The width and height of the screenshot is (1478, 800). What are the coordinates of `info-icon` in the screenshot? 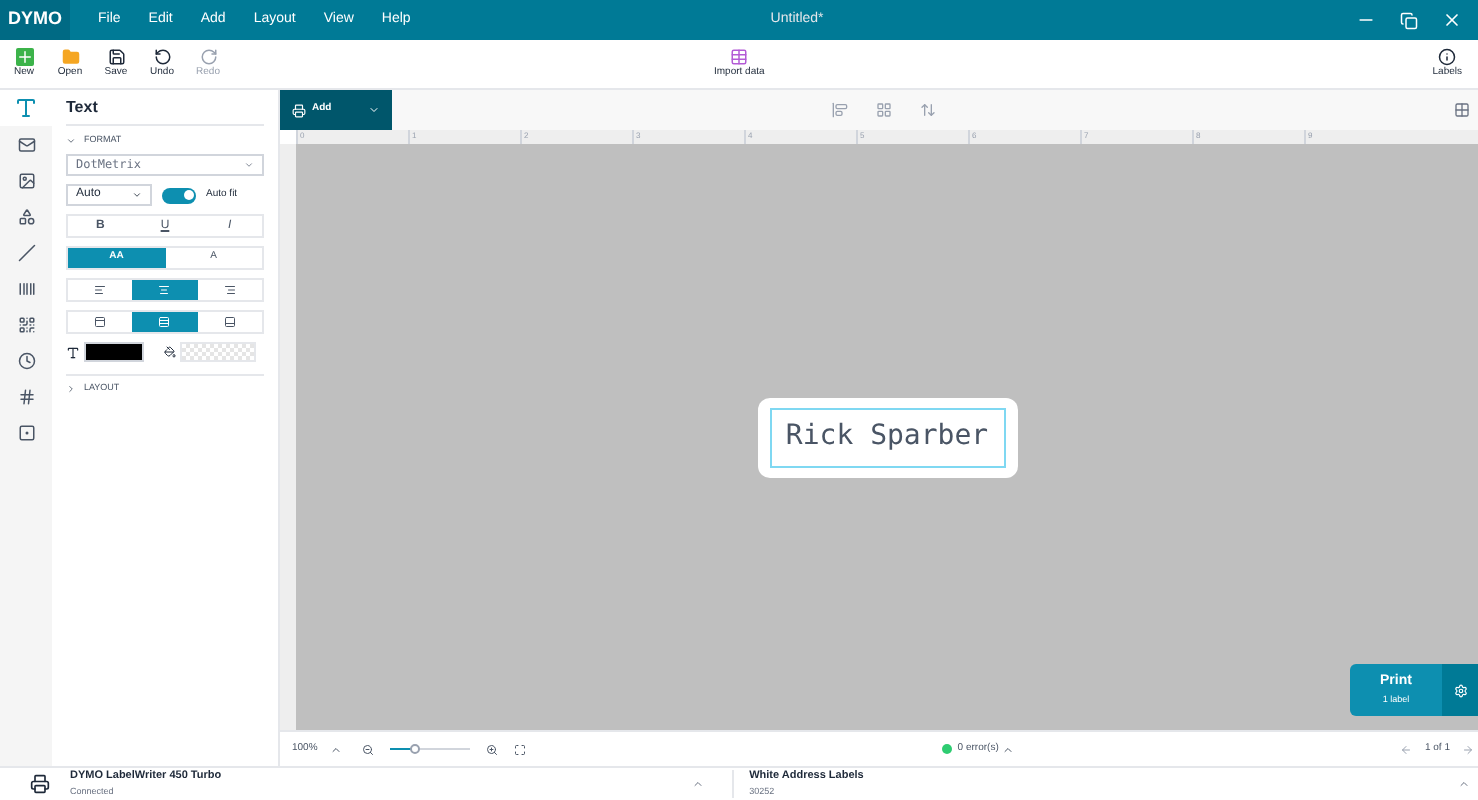 It's located at (1447, 56).